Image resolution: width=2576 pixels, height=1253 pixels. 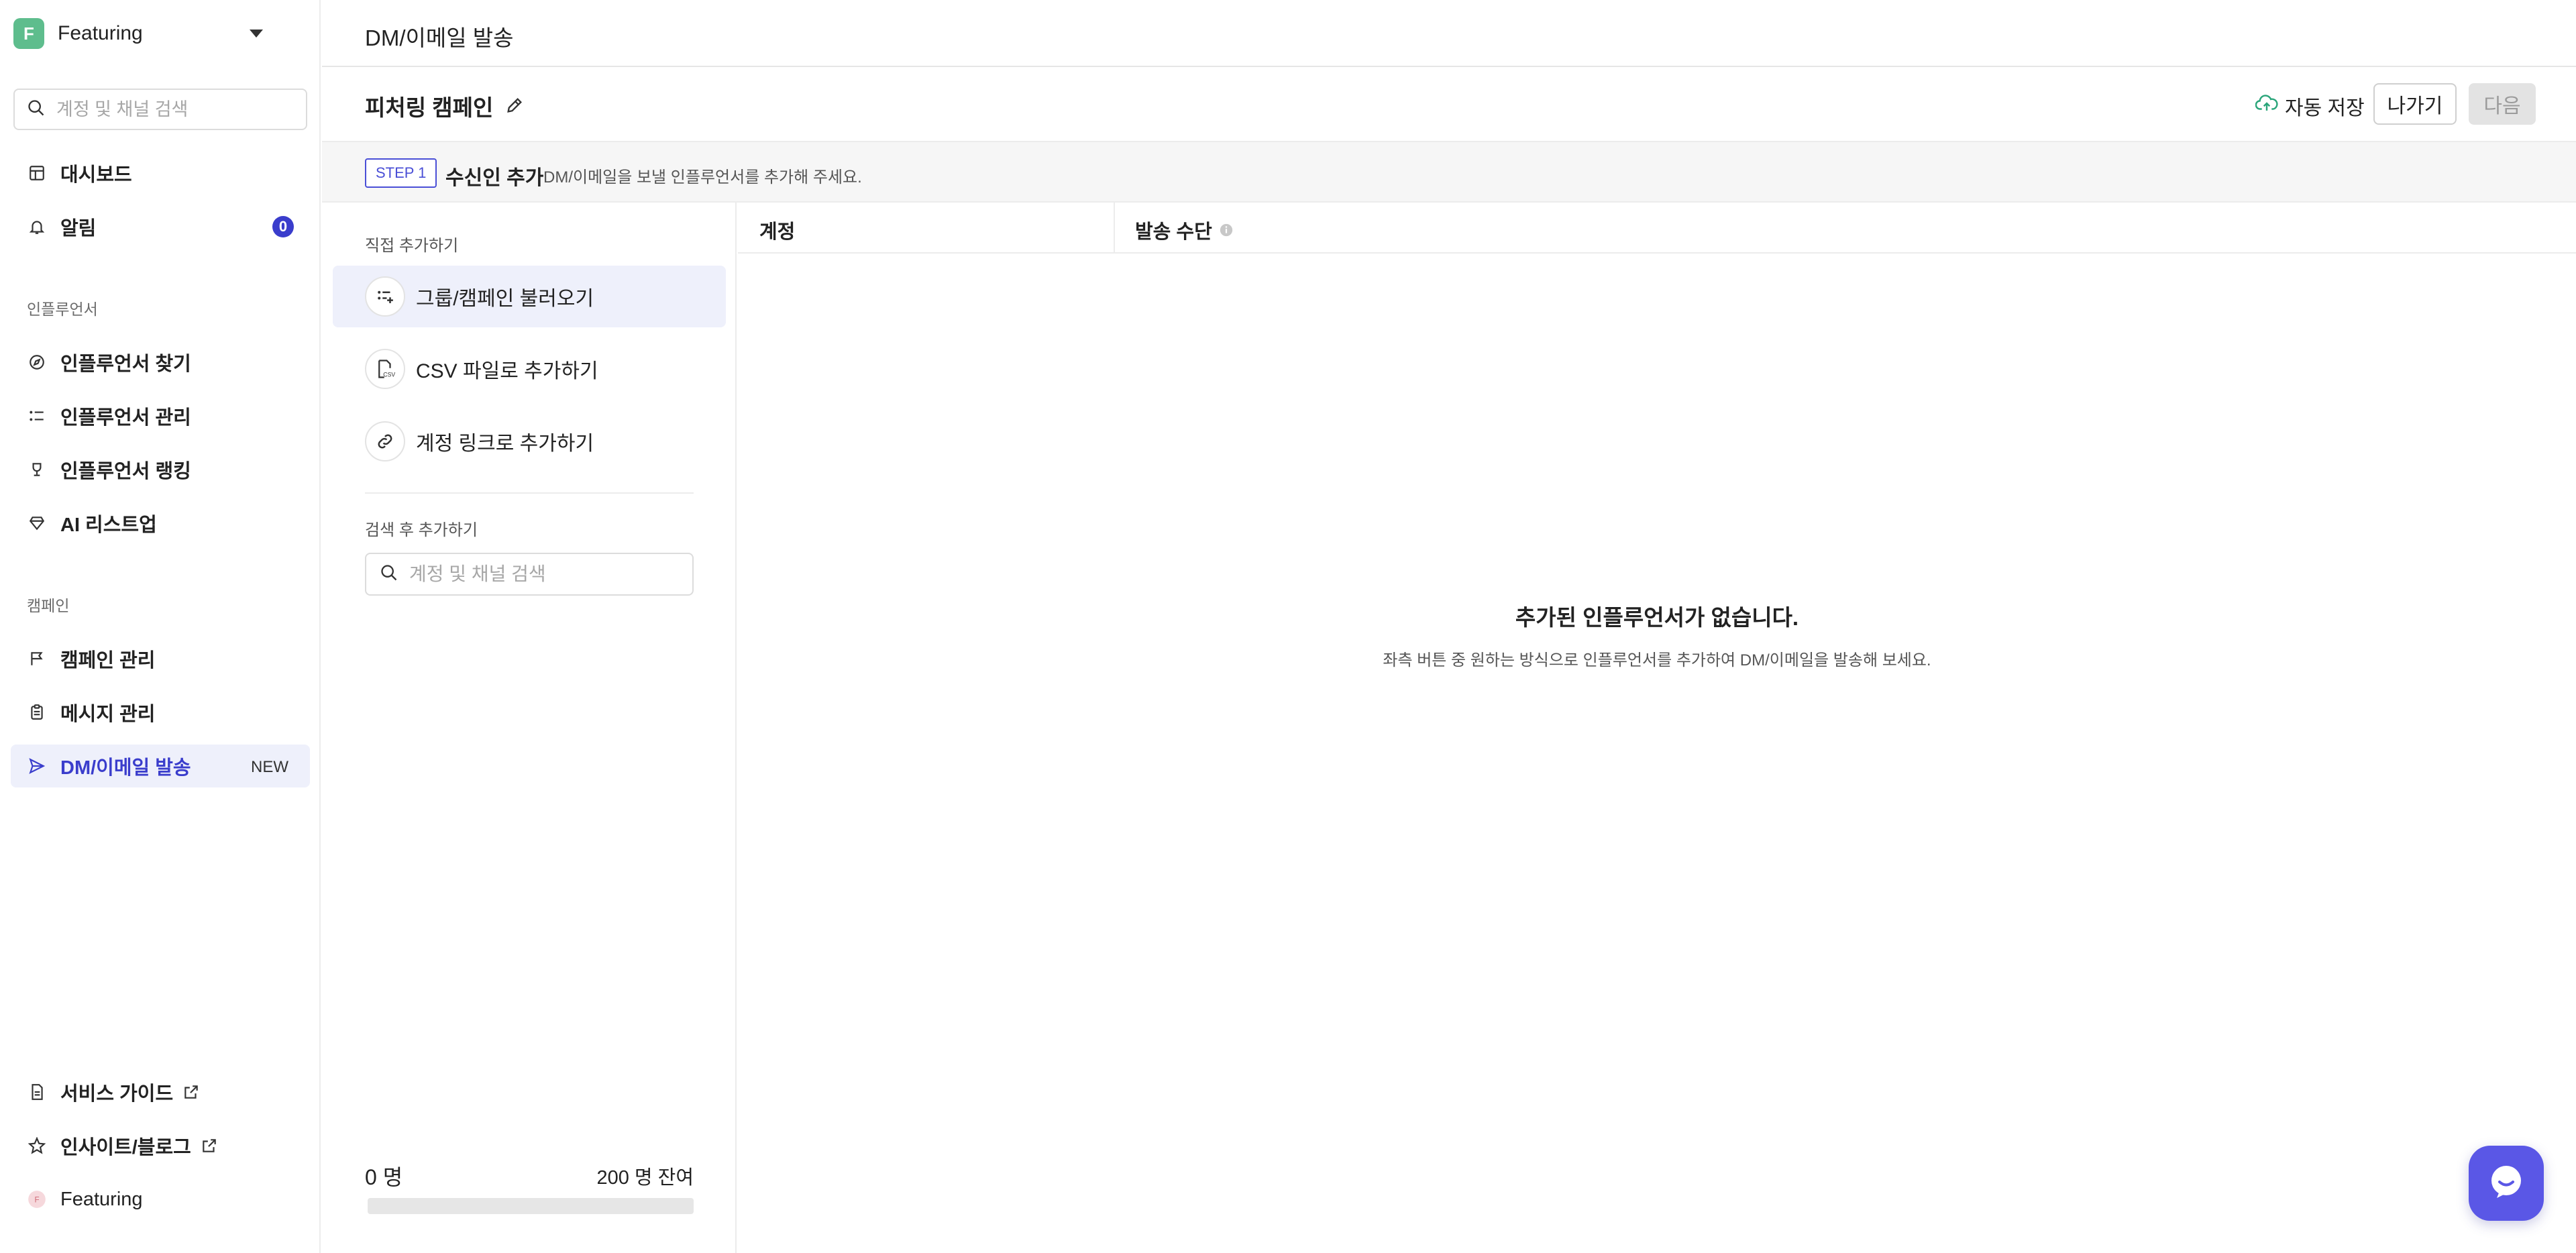 I want to click on panel-search, so click(x=529, y=574).